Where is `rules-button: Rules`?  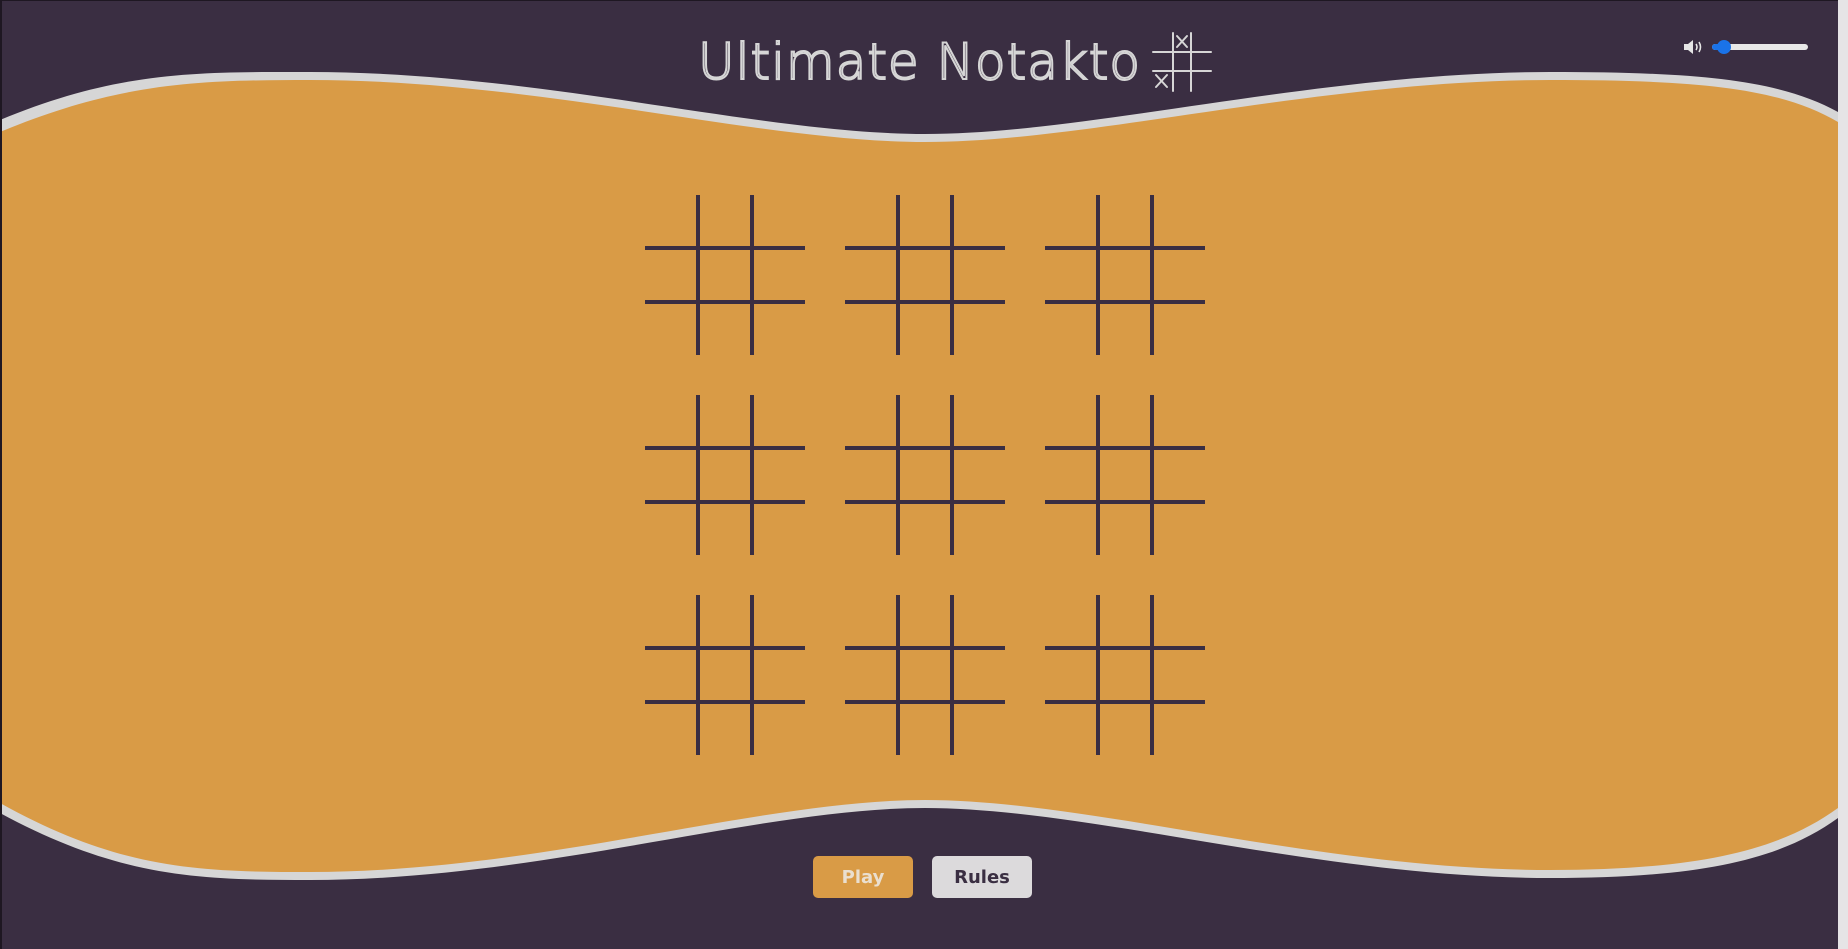
rules-button: Rules is located at coordinates (982, 877).